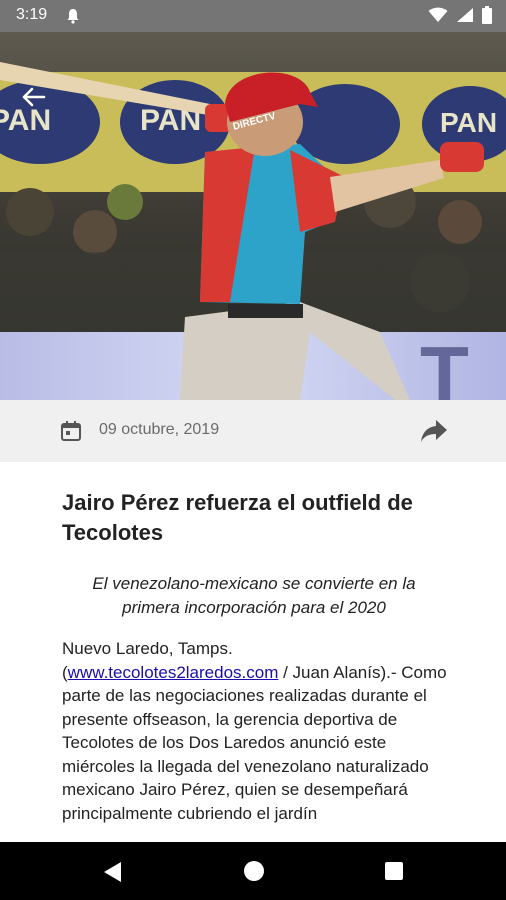 This screenshot has height=900, width=506. I want to click on signal-icon, so click(465, 15).